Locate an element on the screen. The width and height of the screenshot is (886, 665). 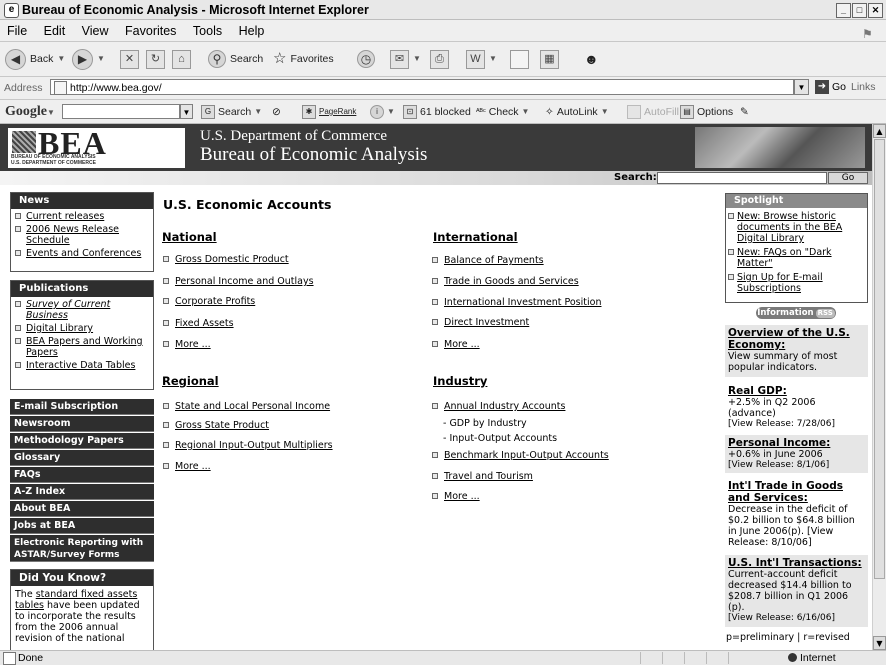
pub-item-digital-library: Digital Library is located at coordinates (82, 328).